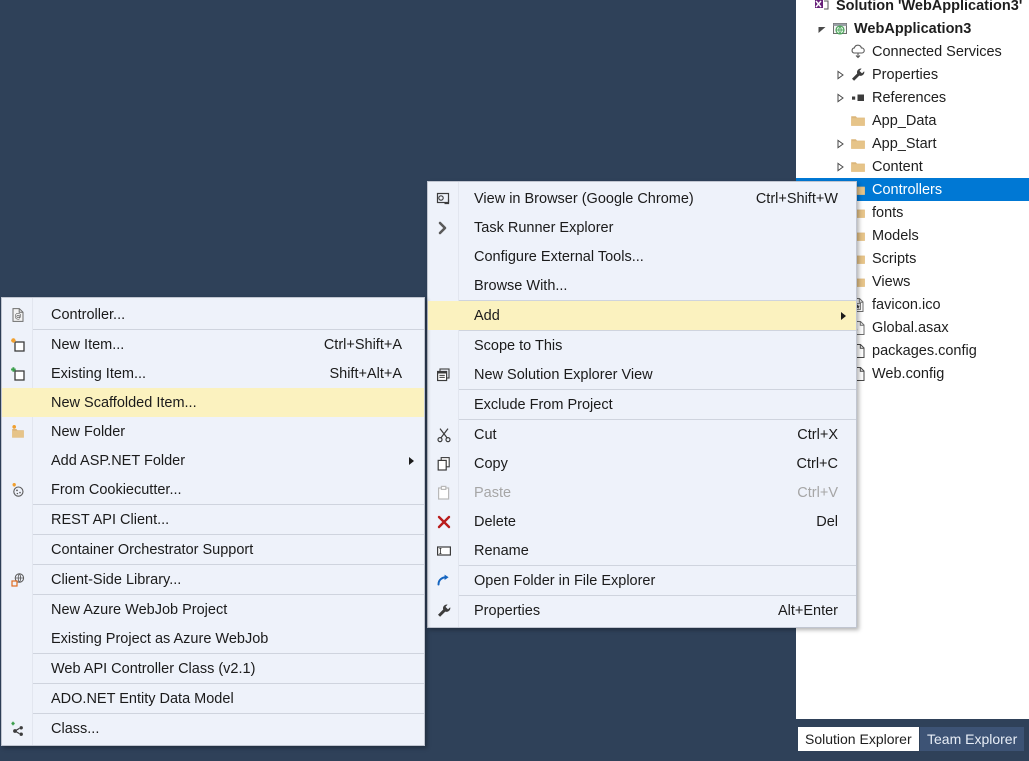 This screenshot has width=1029, height=761. What do you see at coordinates (493, 492) in the screenshot?
I see `menu-item-label: Paste` at bounding box center [493, 492].